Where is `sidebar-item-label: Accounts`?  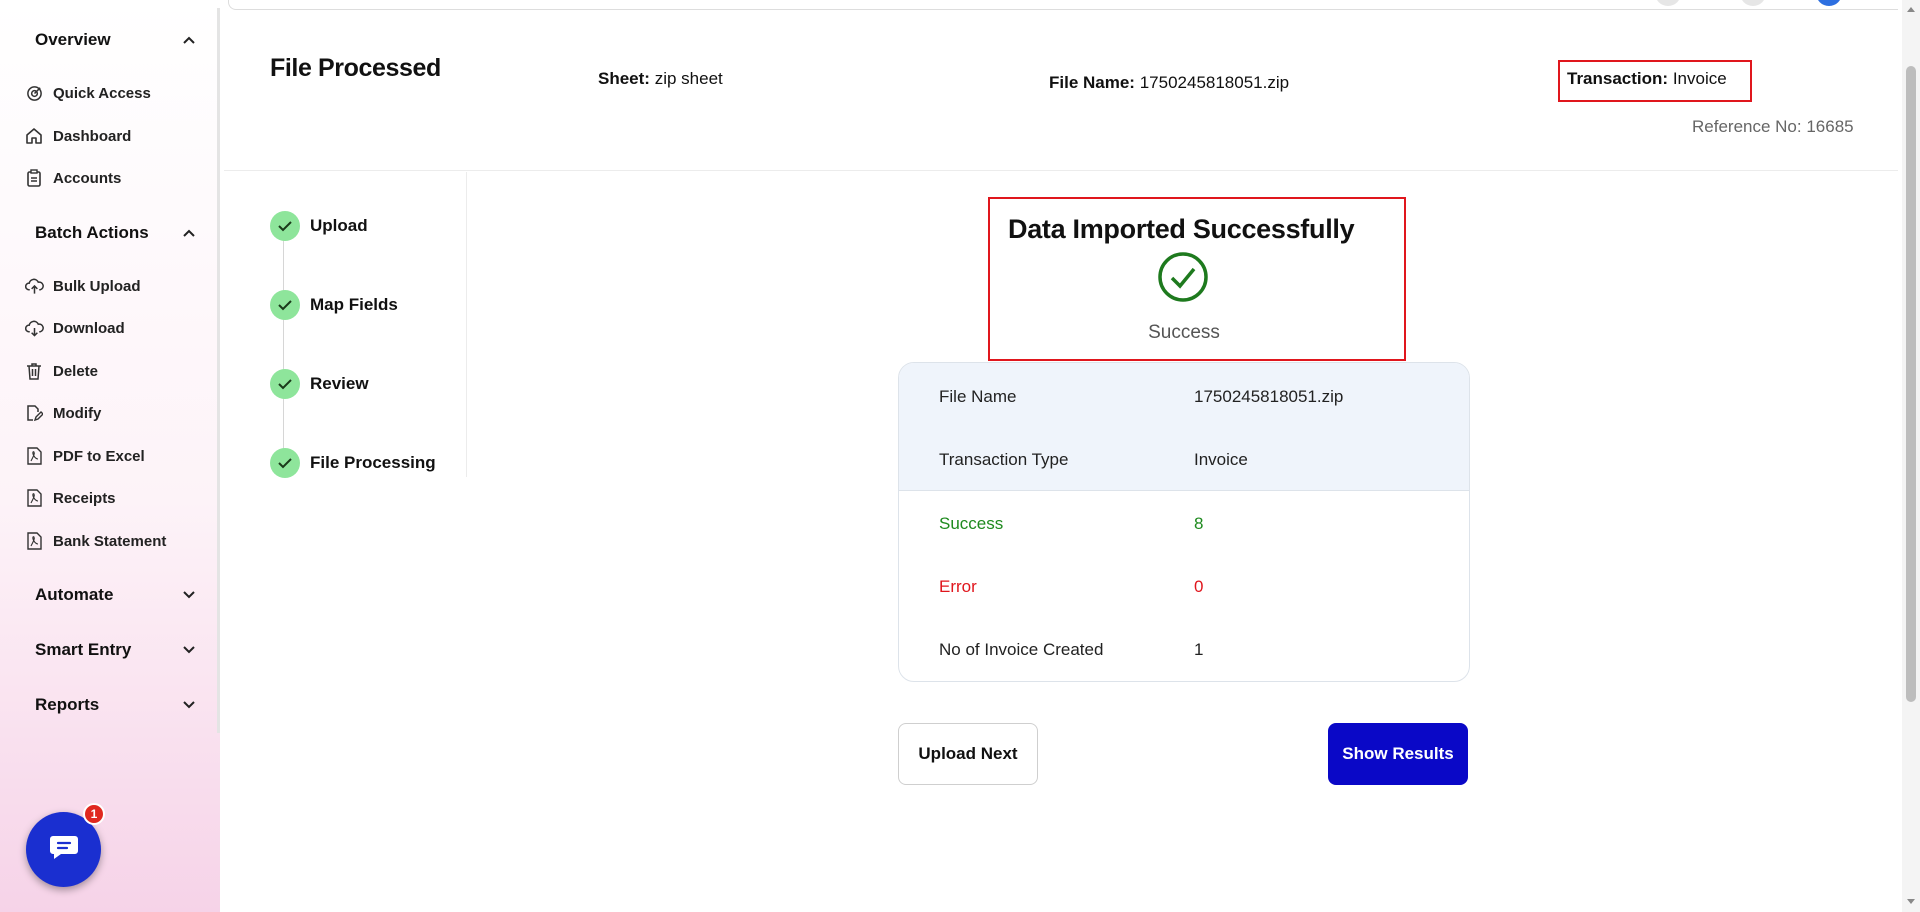
sidebar-item-label: Accounts is located at coordinates (87, 178).